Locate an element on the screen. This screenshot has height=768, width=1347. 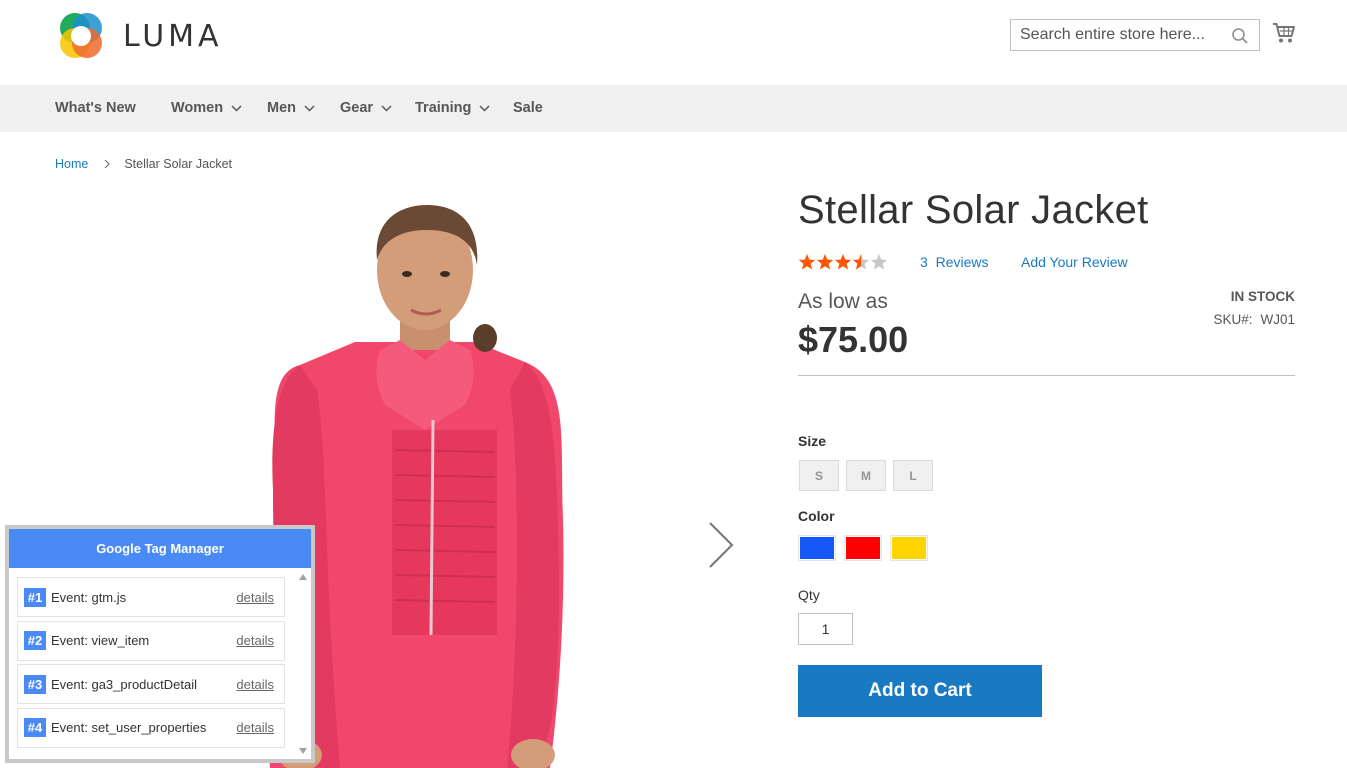
gtm-event-row: #4 Event: set_user_properties details is located at coordinates (151, 727).